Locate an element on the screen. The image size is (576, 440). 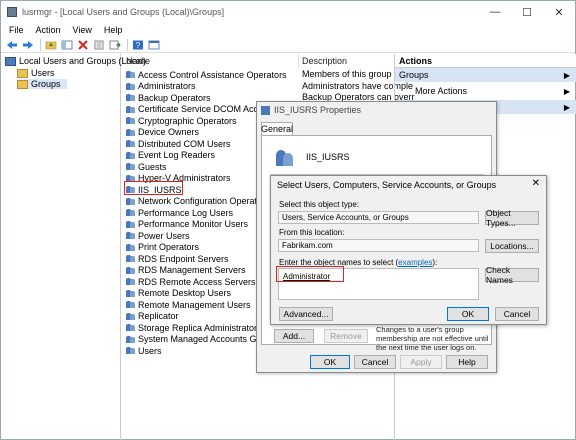
maximize-button: ☐ is located at coordinates (527, 12).